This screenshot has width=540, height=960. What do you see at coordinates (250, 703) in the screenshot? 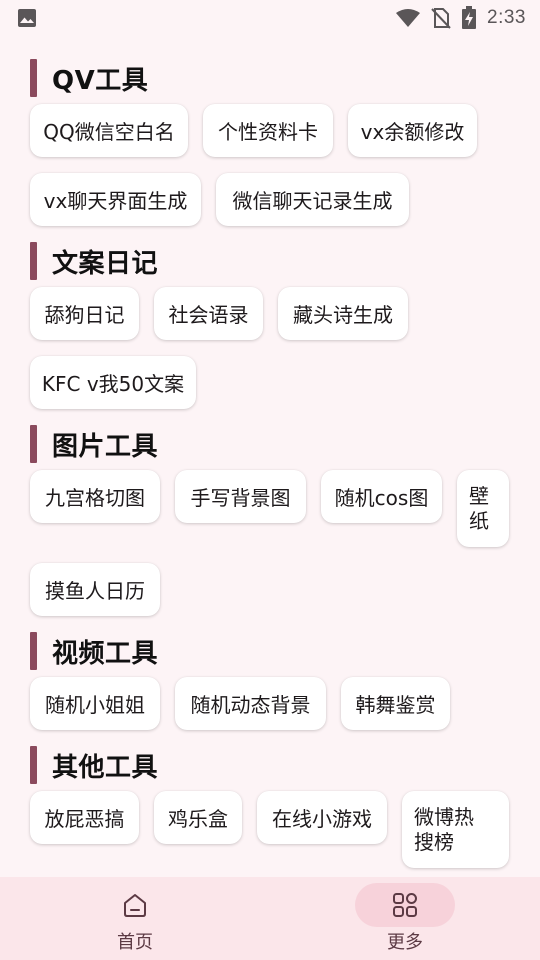
I see `tool-chip: 随机动态背景` at bounding box center [250, 703].